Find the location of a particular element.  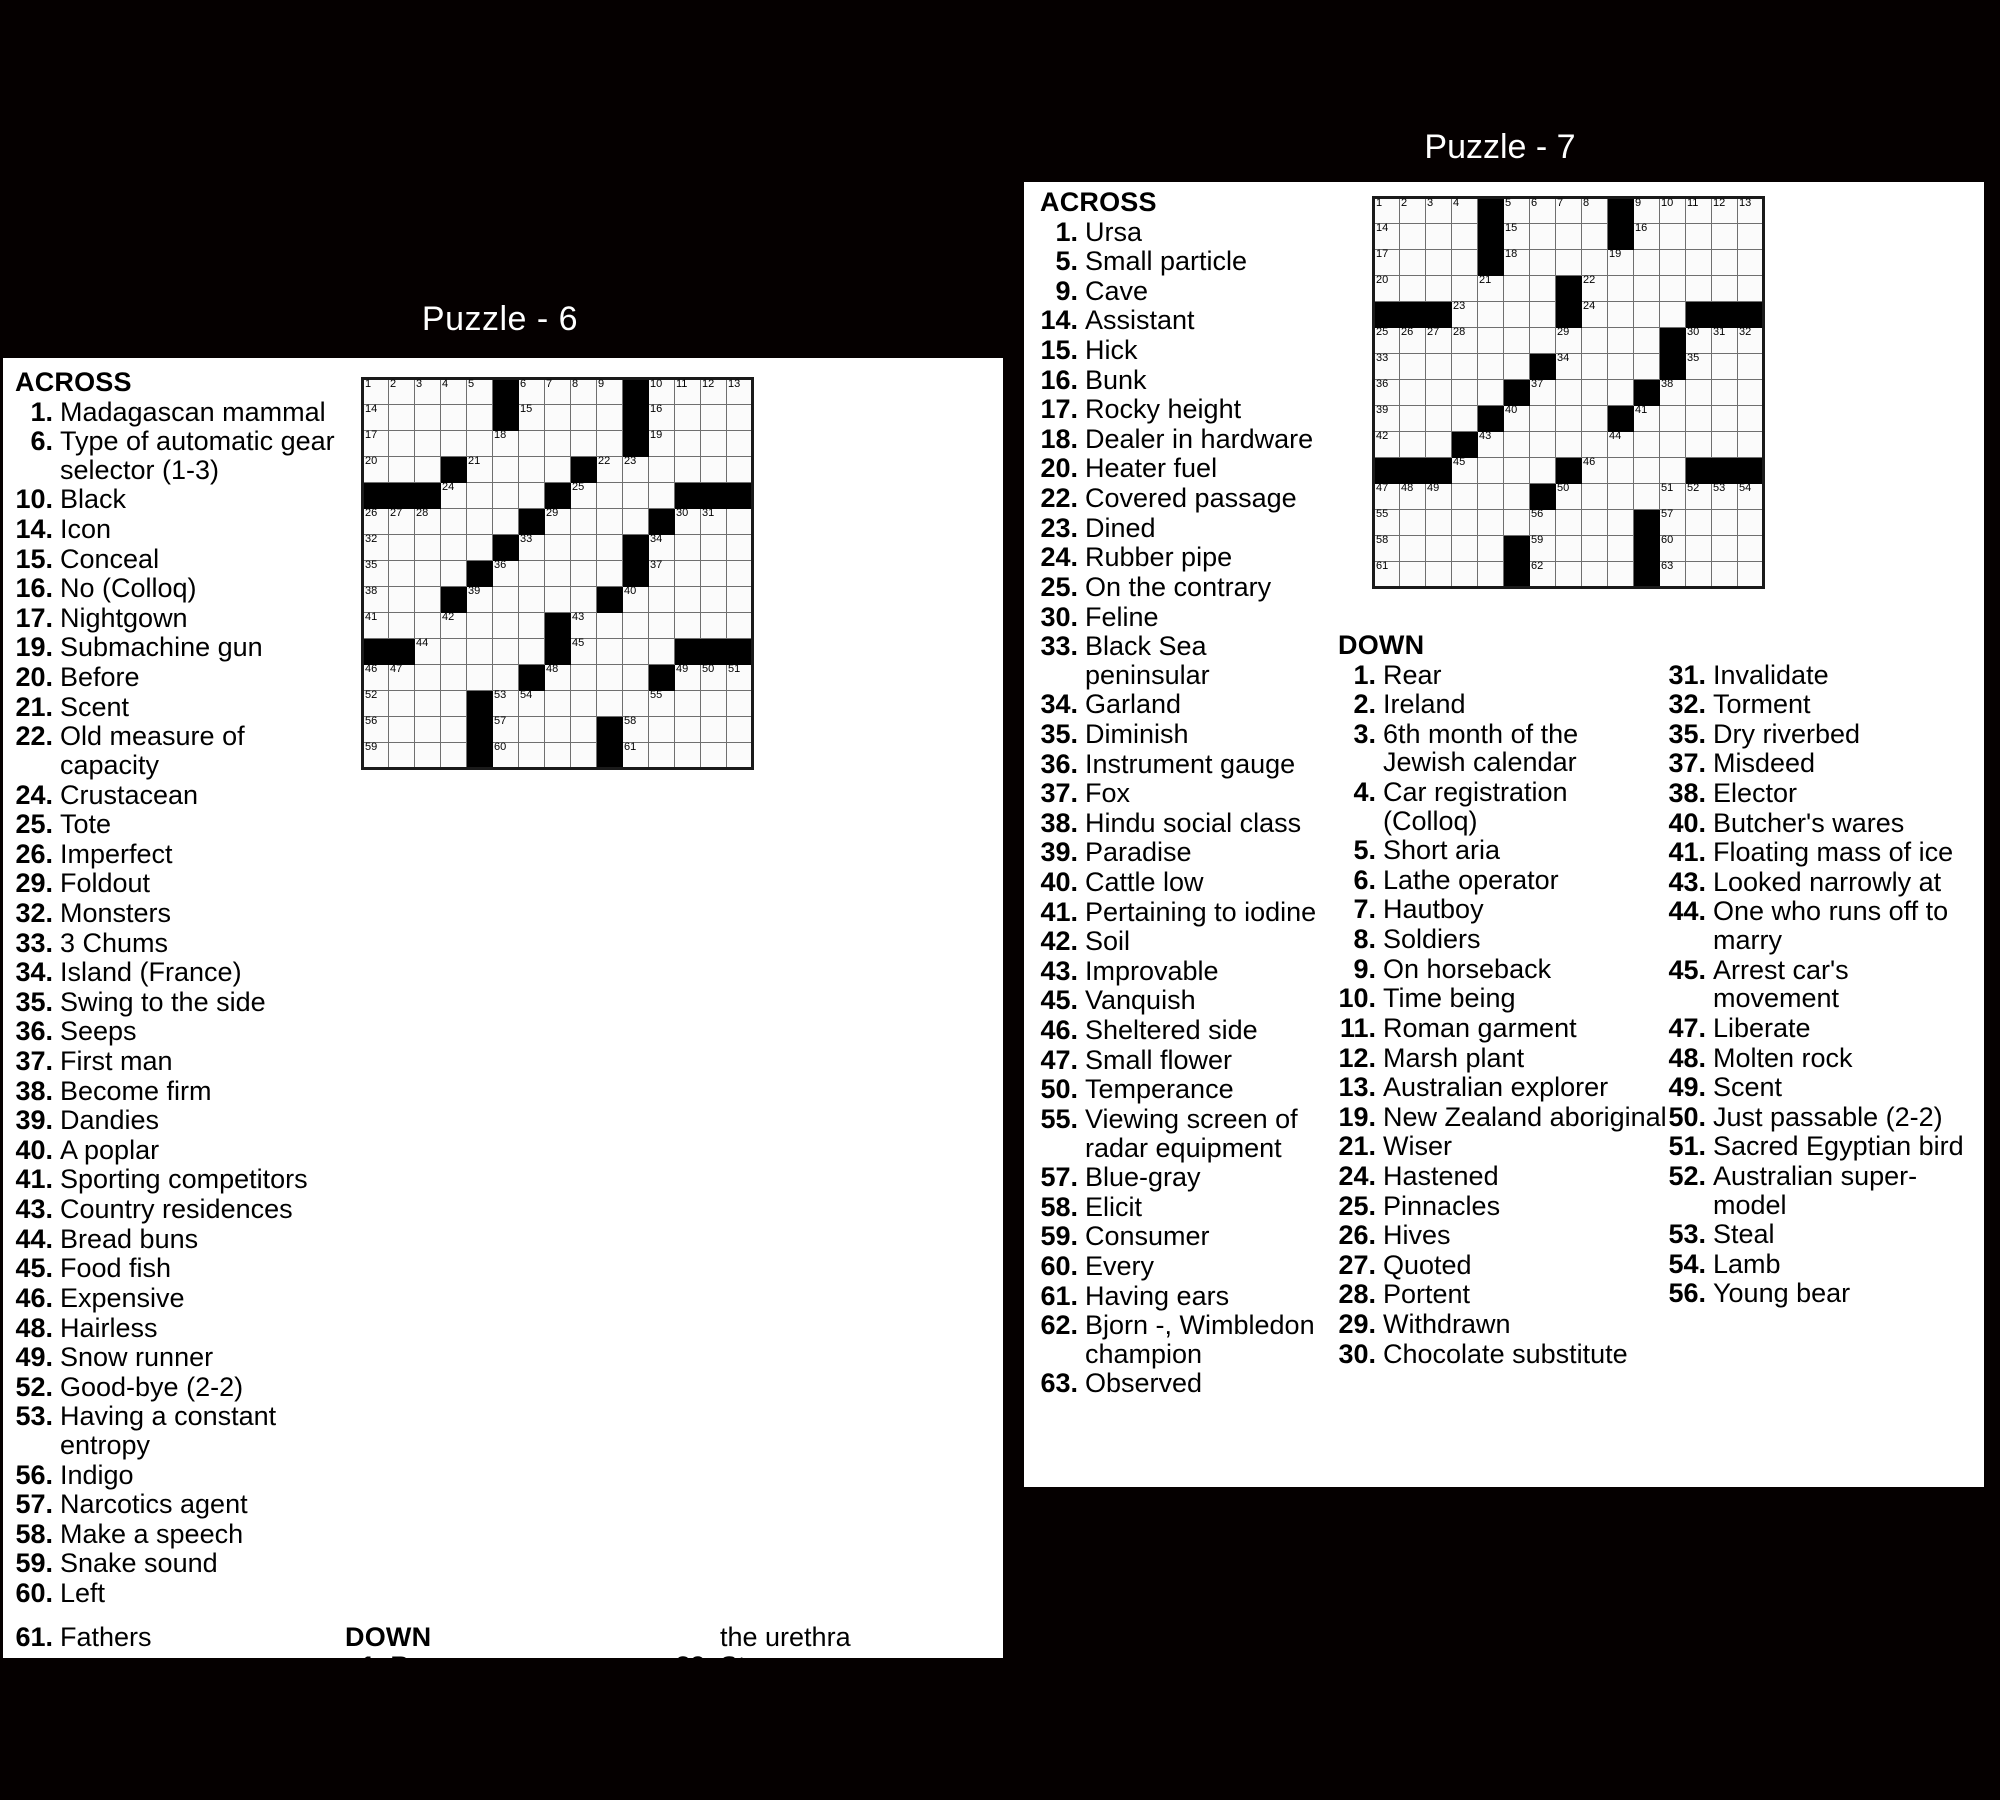

grid-cell: 13 is located at coordinates (739, 391).